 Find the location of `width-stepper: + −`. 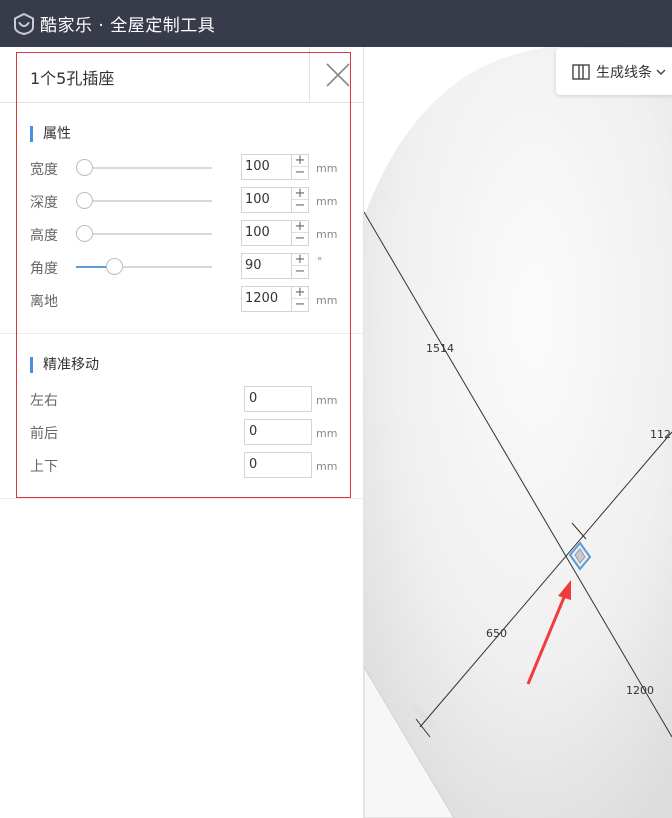

width-stepper: + − is located at coordinates (300, 167).